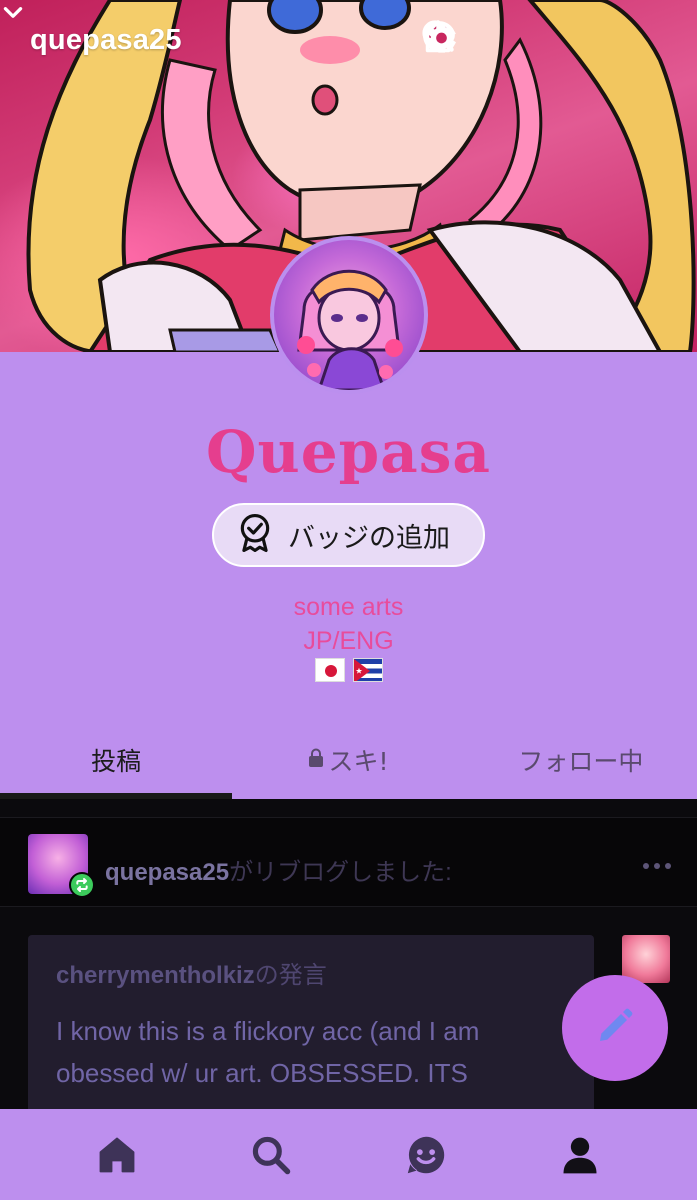  I want to click on activity-icon, so click(426, 1155).